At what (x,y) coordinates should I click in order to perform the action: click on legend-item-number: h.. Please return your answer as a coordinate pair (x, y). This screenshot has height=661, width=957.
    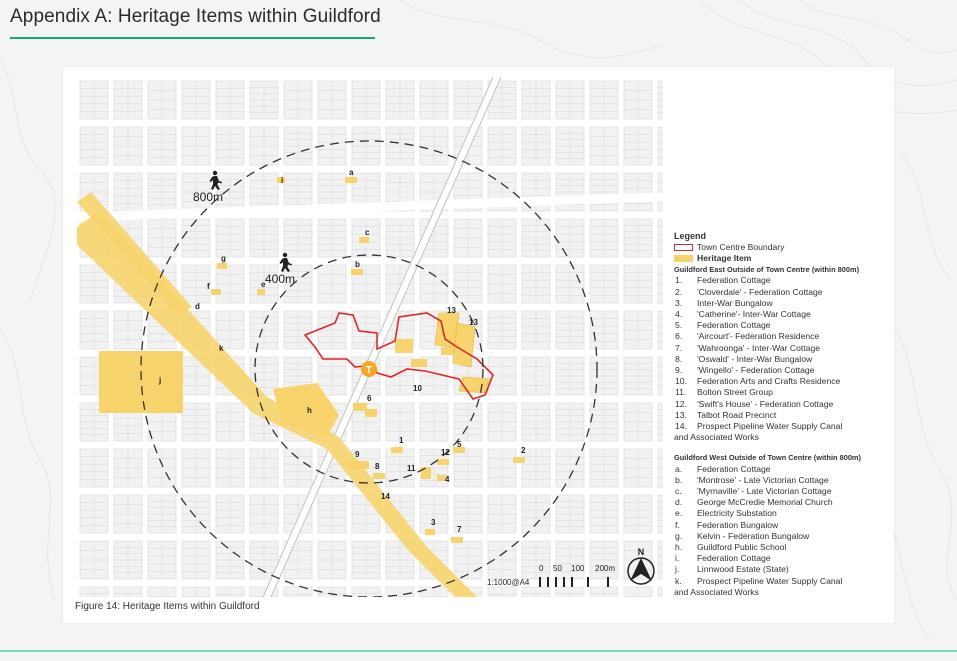
    Looking at the image, I should click on (679, 547).